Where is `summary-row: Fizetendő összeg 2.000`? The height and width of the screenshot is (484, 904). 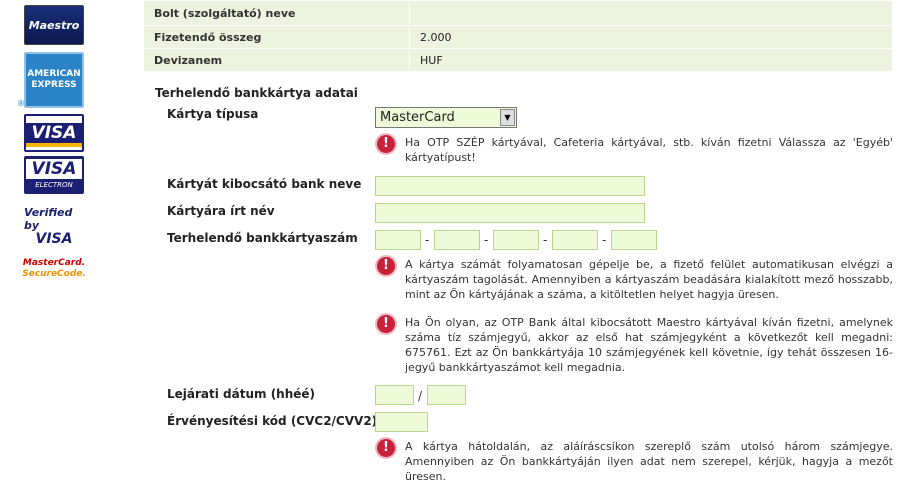 summary-row: Fizetendő összeg 2.000 is located at coordinates (518, 37).